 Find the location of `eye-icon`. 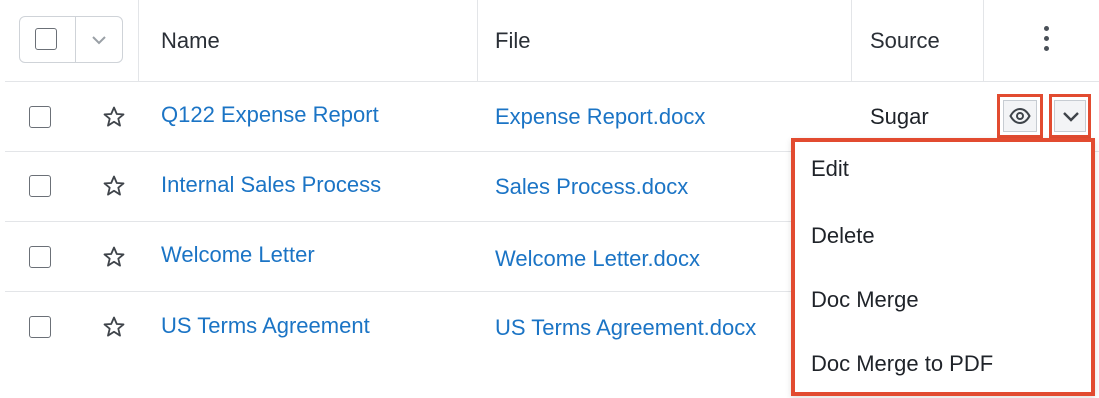

eye-icon is located at coordinates (1020, 116).